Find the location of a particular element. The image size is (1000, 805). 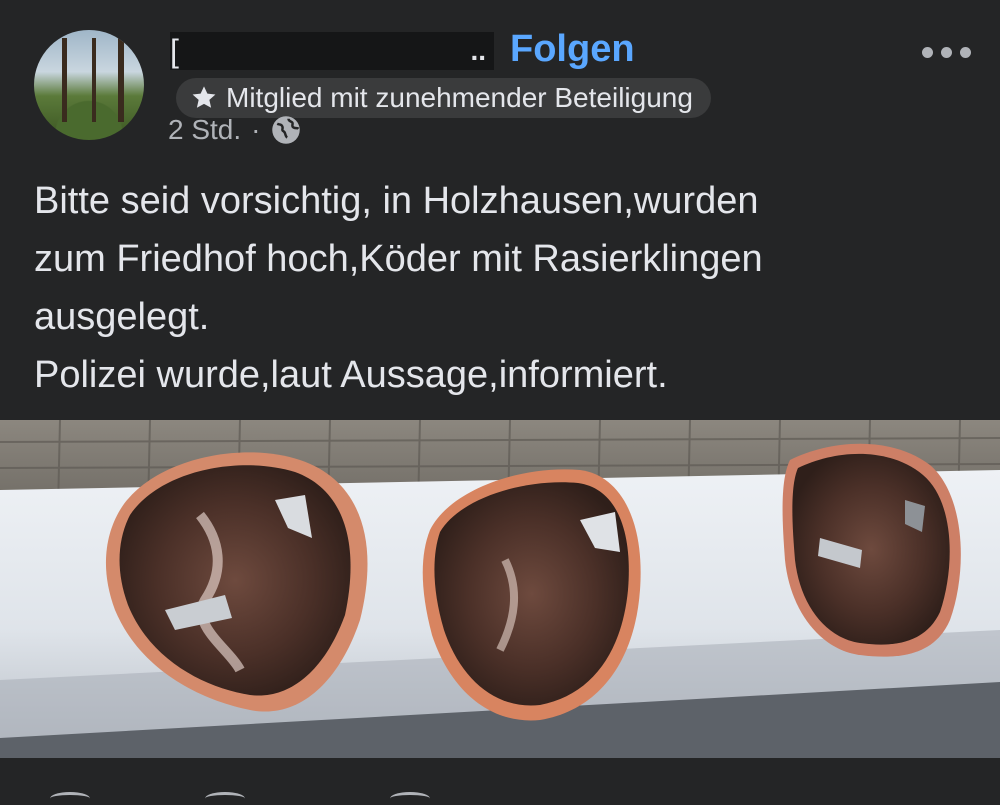

share-icon is located at coordinates (410, 798).